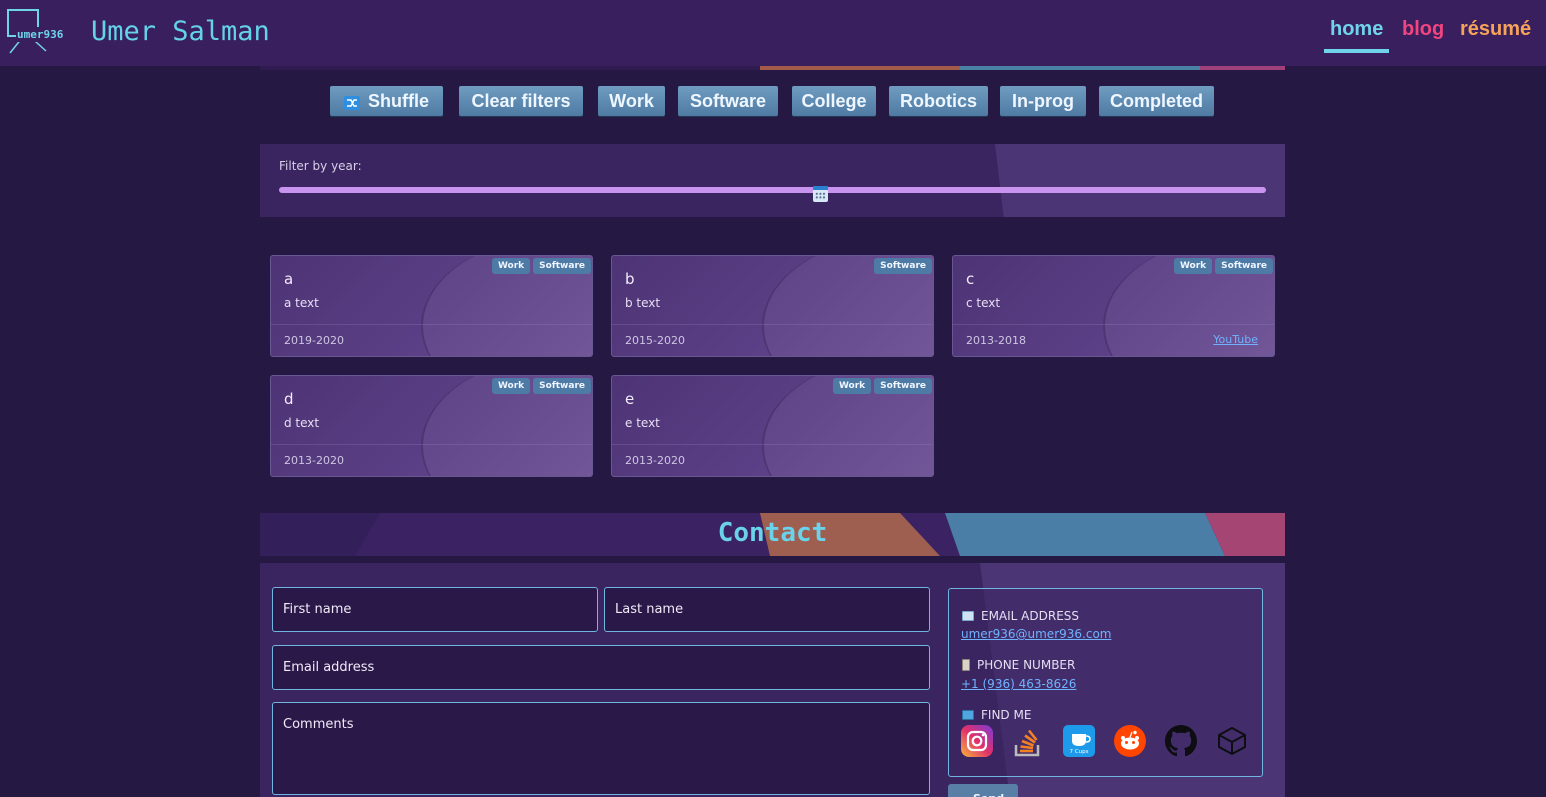  Describe the element at coordinates (1030, 616) in the screenshot. I see `email-label-text: EMAIL ADDRESS` at that location.